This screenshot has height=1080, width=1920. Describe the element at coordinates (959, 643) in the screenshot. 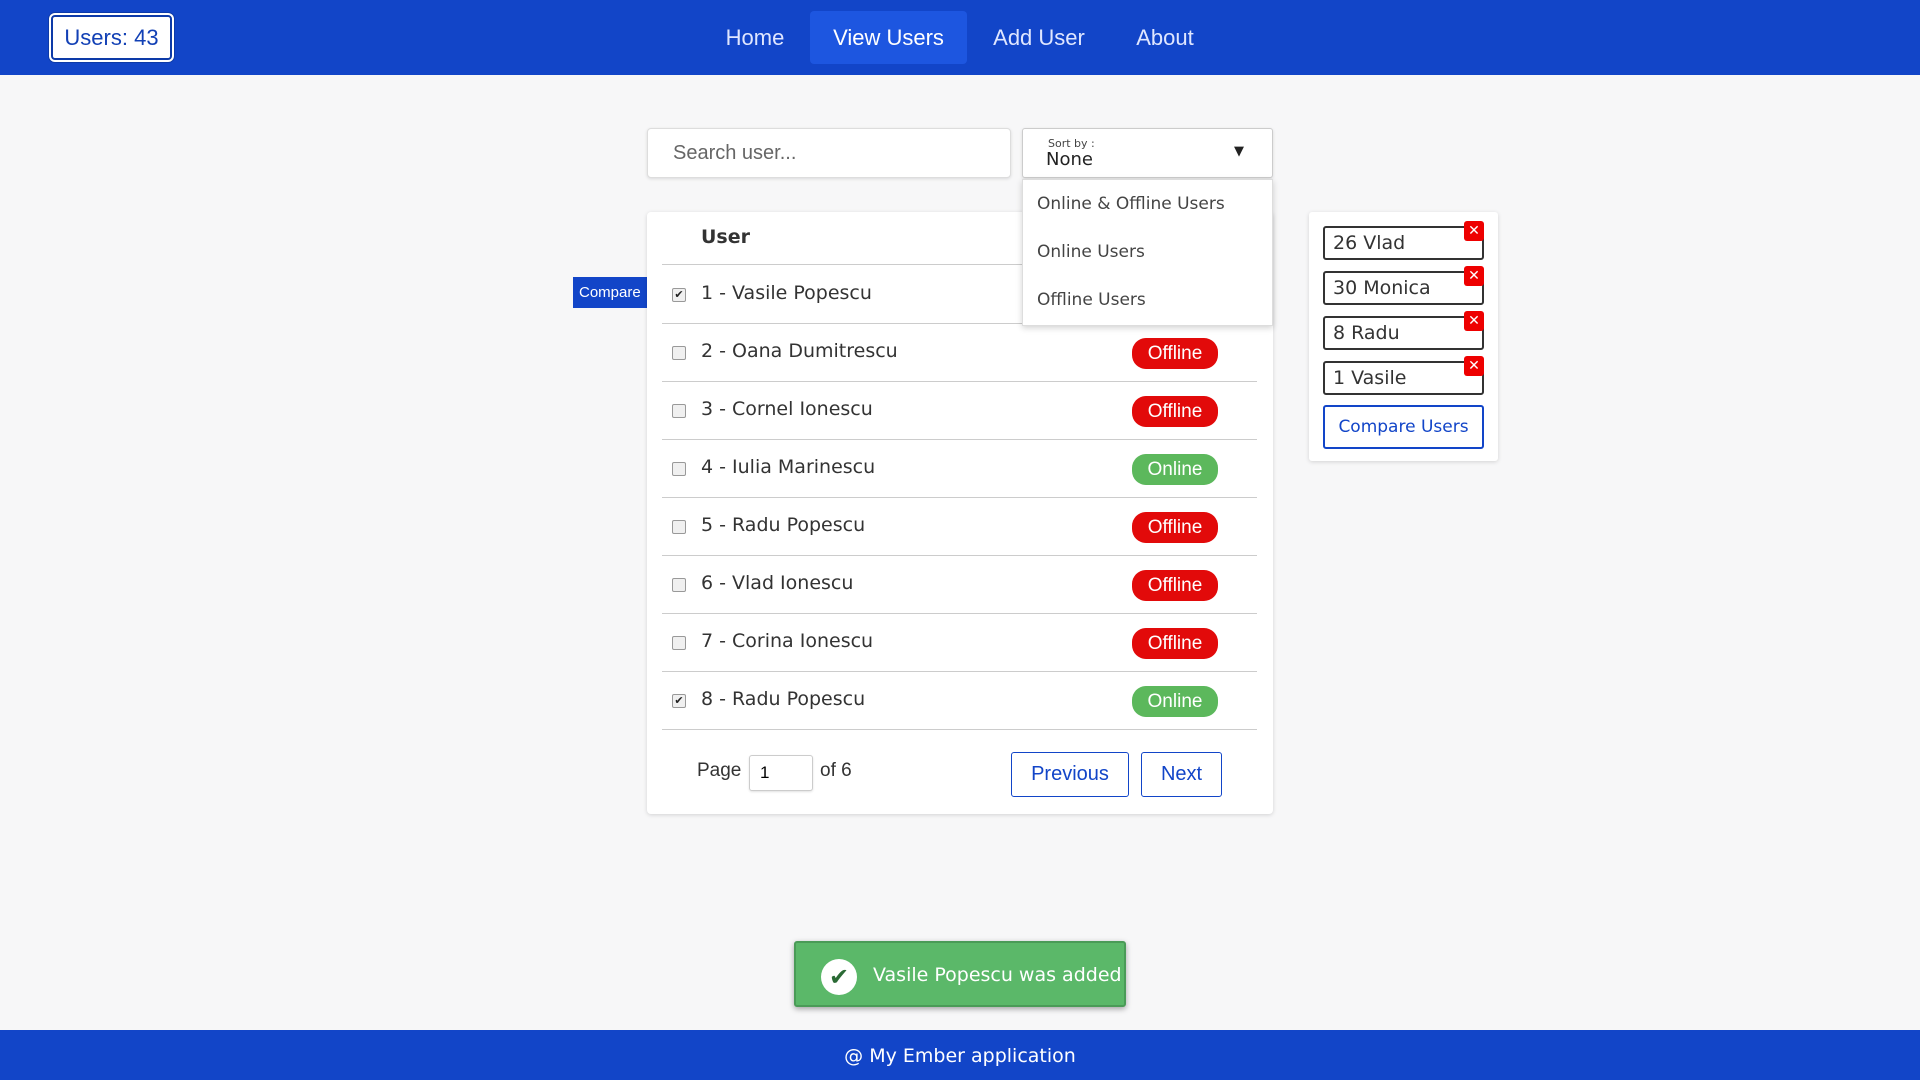

I see `table-row: 7 - Corina Ionescu Offline` at that location.